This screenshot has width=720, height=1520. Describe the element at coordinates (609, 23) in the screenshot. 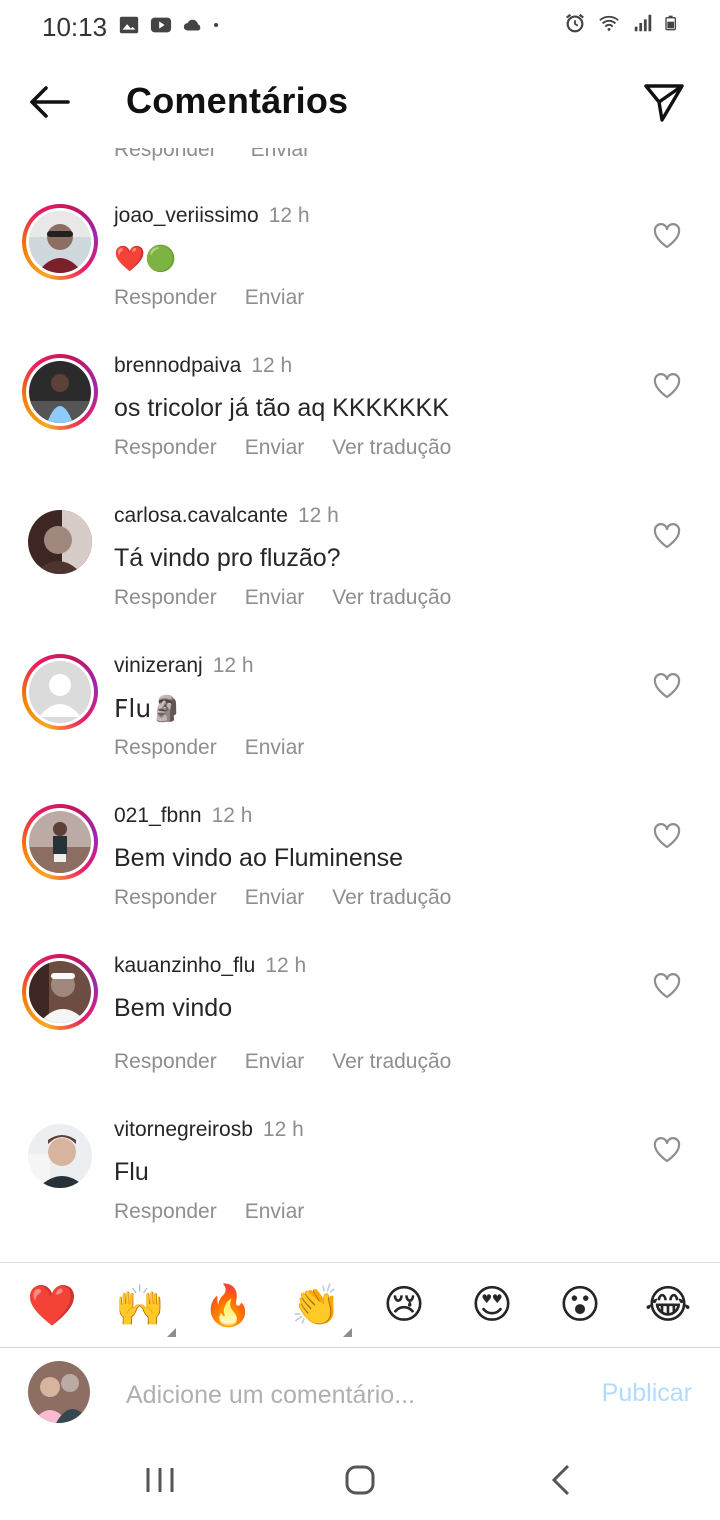

I see `wifi-icon` at that location.